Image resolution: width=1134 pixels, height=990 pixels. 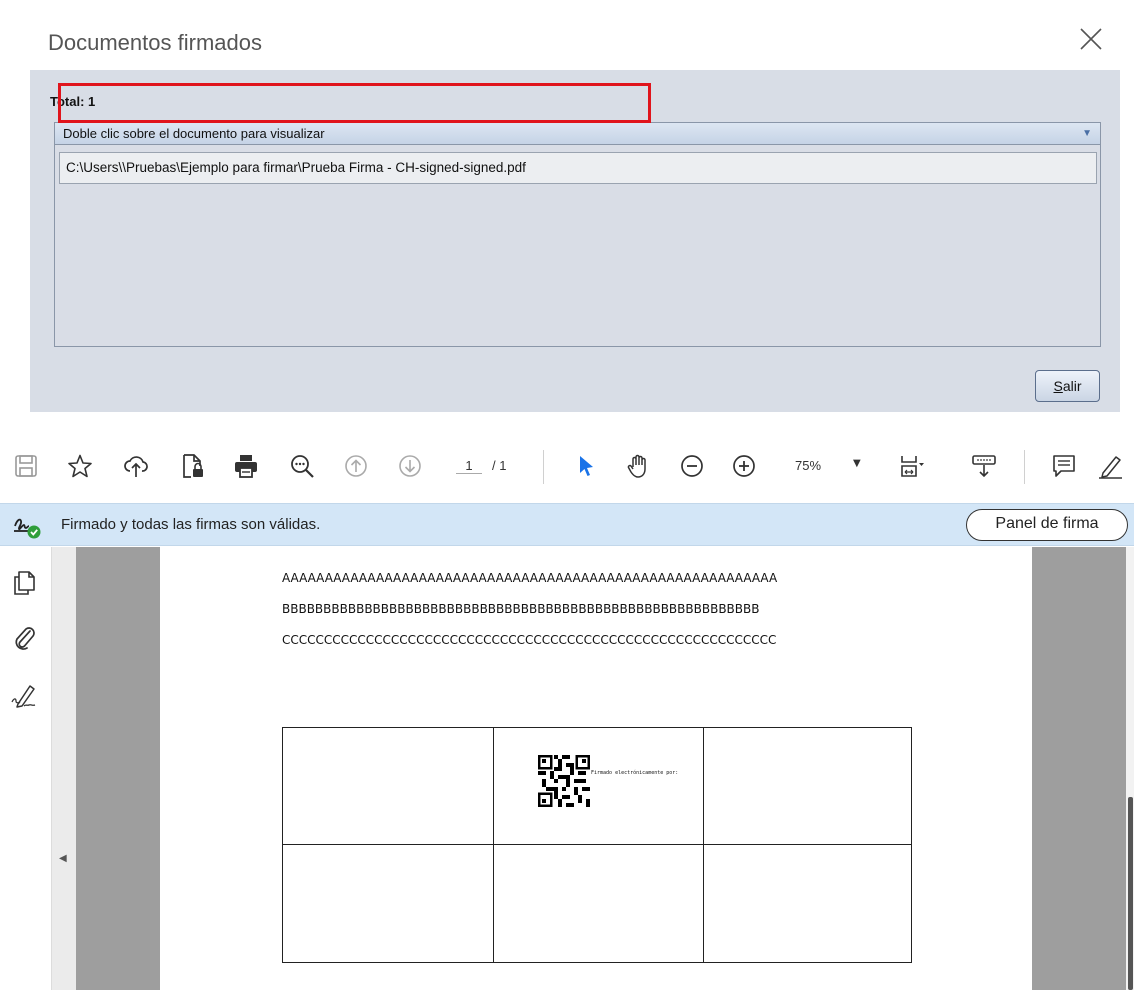 I want to click on exit-button-label: alir, so click(x=1072, y=386).